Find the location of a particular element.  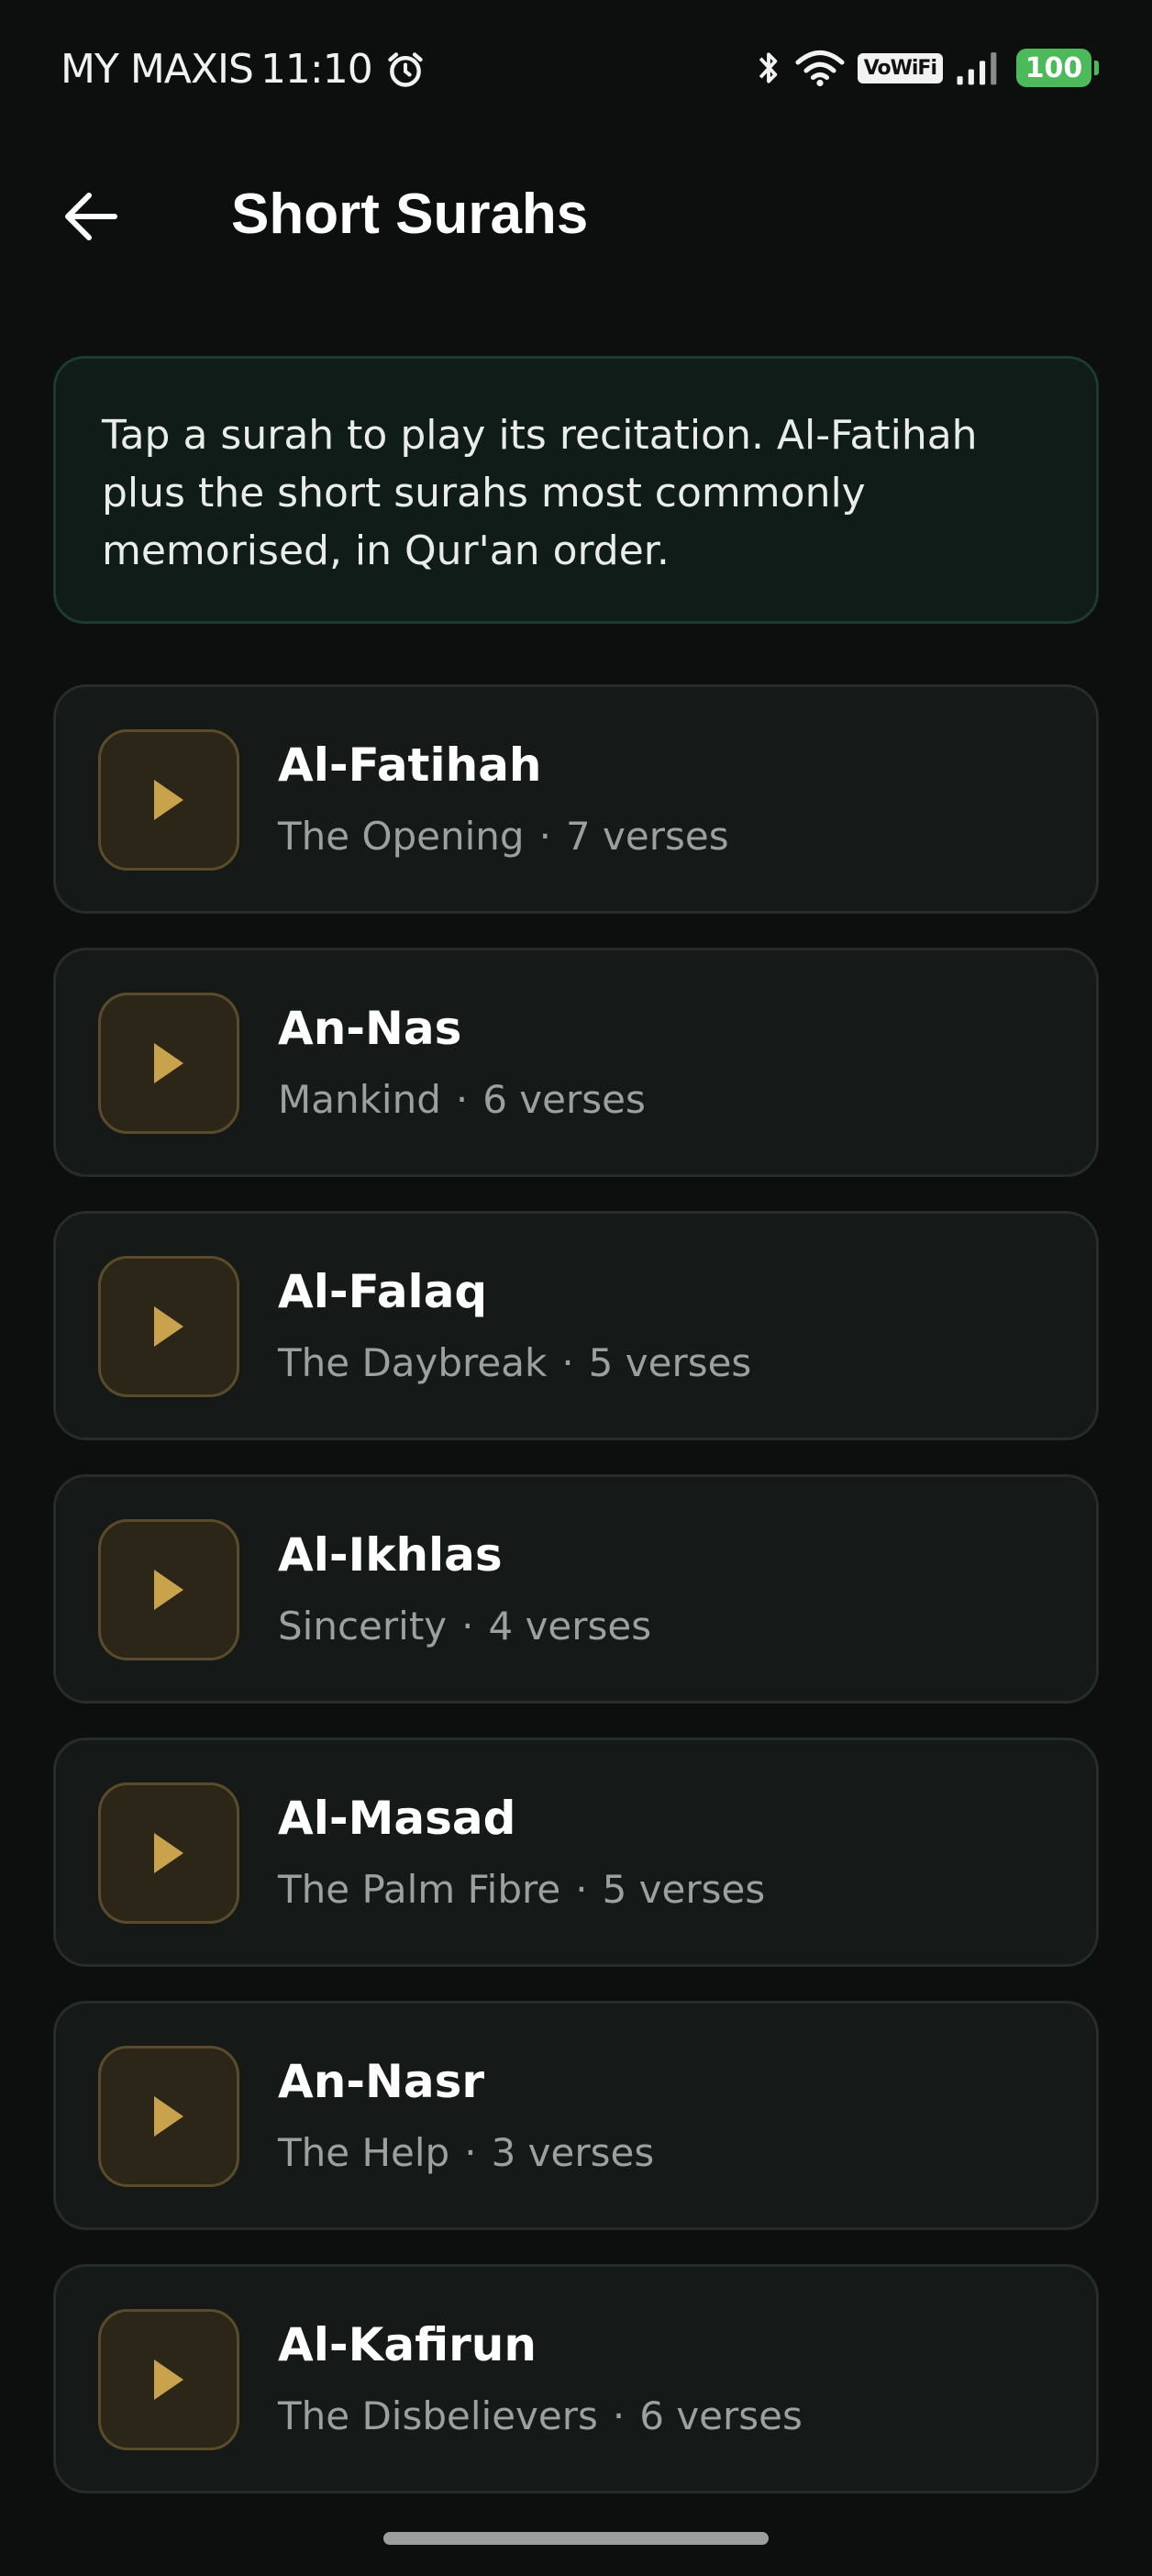

surah-name: An-Nas is located at coordinates (370, 1028).